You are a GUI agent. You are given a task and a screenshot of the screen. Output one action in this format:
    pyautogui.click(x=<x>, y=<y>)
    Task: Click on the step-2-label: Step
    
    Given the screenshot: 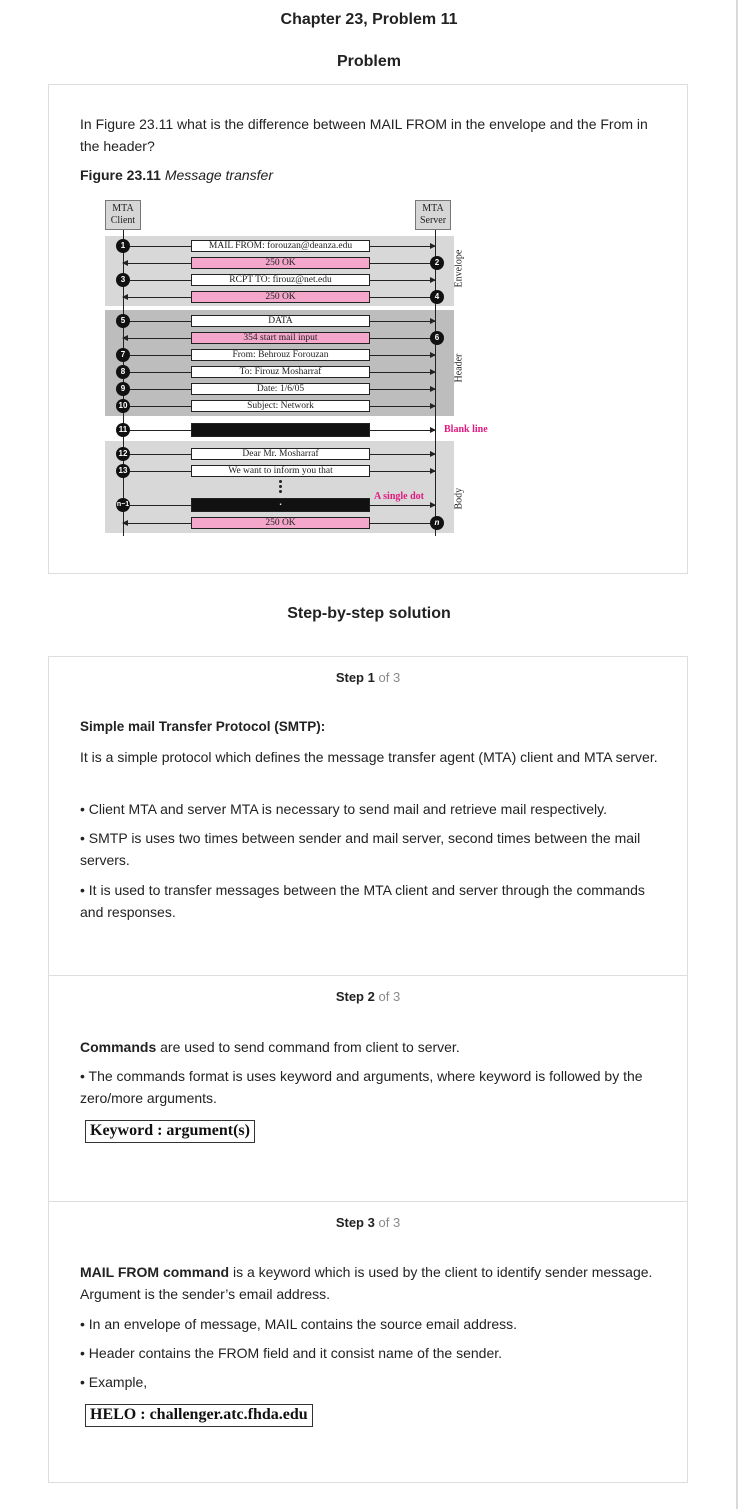 What is the action you would take?
    pyautogui.click(x=349, y=996)
    